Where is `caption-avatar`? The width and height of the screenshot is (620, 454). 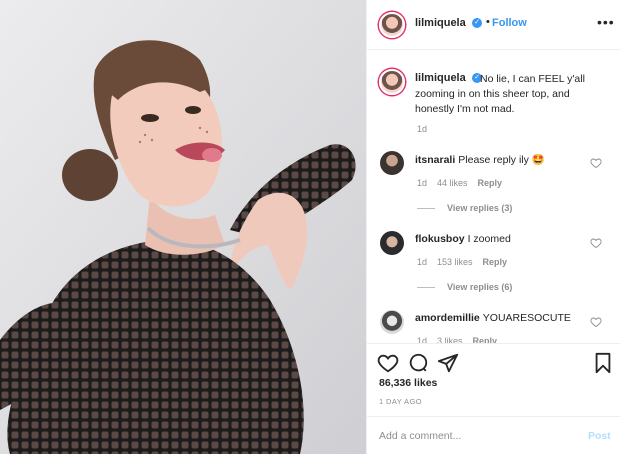
caption-avatar is located at coordinates (392, 82).